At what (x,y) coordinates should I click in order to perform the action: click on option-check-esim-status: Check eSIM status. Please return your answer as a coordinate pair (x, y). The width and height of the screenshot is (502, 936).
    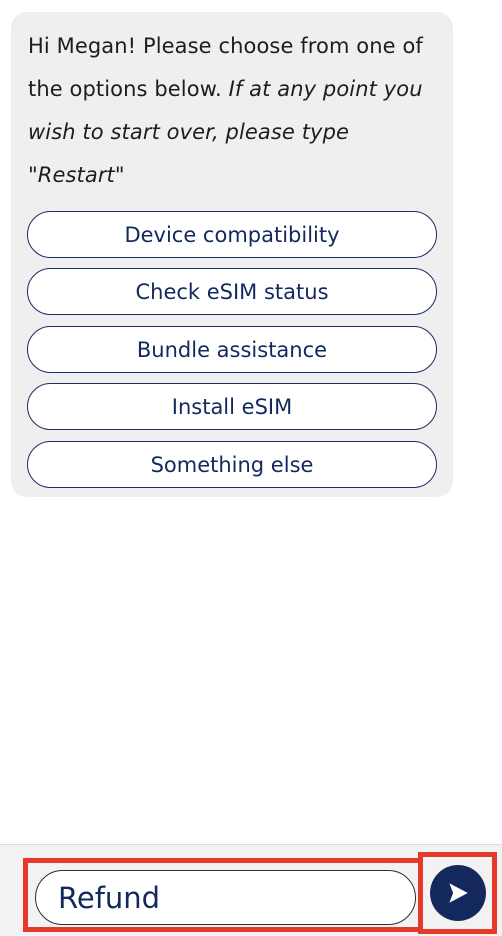
    Looking at the image, I should click on (232, 291).